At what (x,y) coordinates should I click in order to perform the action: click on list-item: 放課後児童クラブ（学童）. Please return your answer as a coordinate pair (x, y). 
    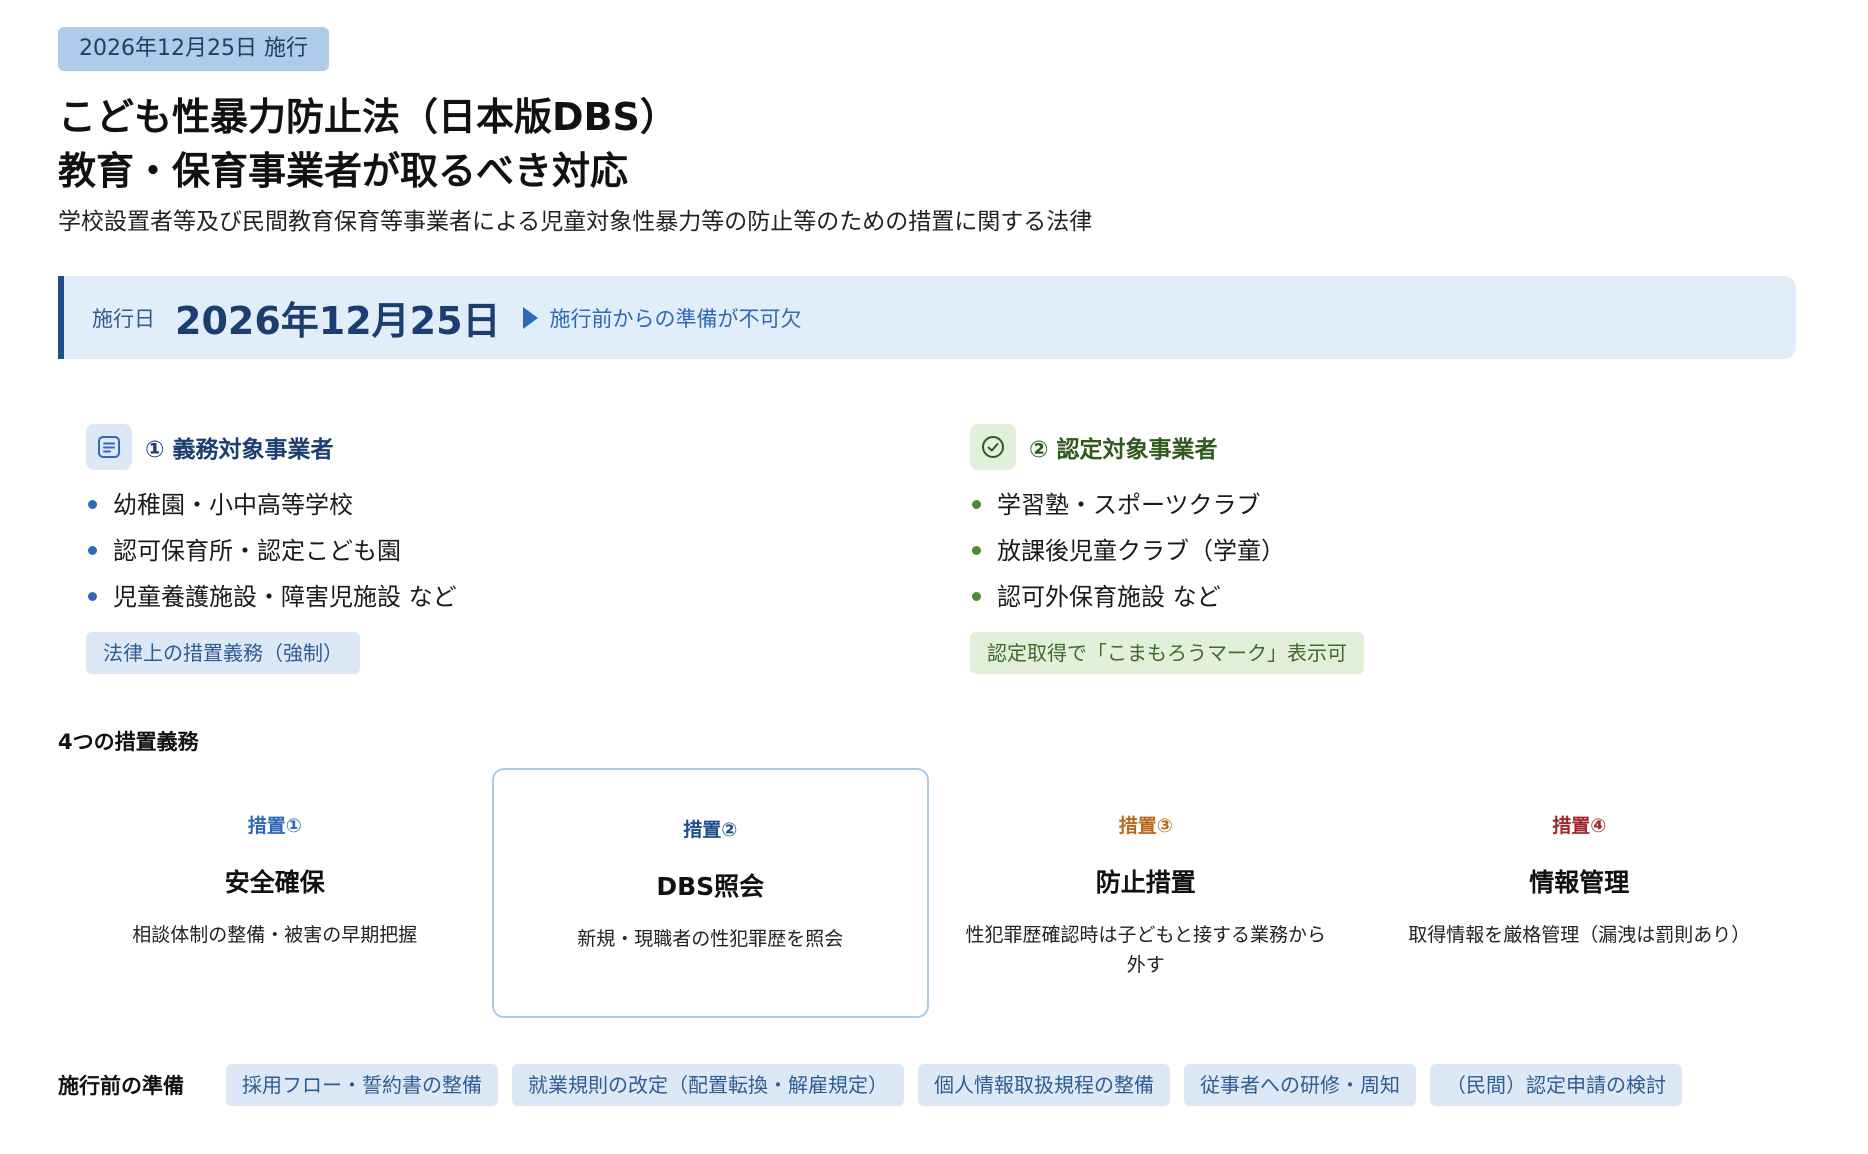
    Looking at the image, I should click on (1360, 551).